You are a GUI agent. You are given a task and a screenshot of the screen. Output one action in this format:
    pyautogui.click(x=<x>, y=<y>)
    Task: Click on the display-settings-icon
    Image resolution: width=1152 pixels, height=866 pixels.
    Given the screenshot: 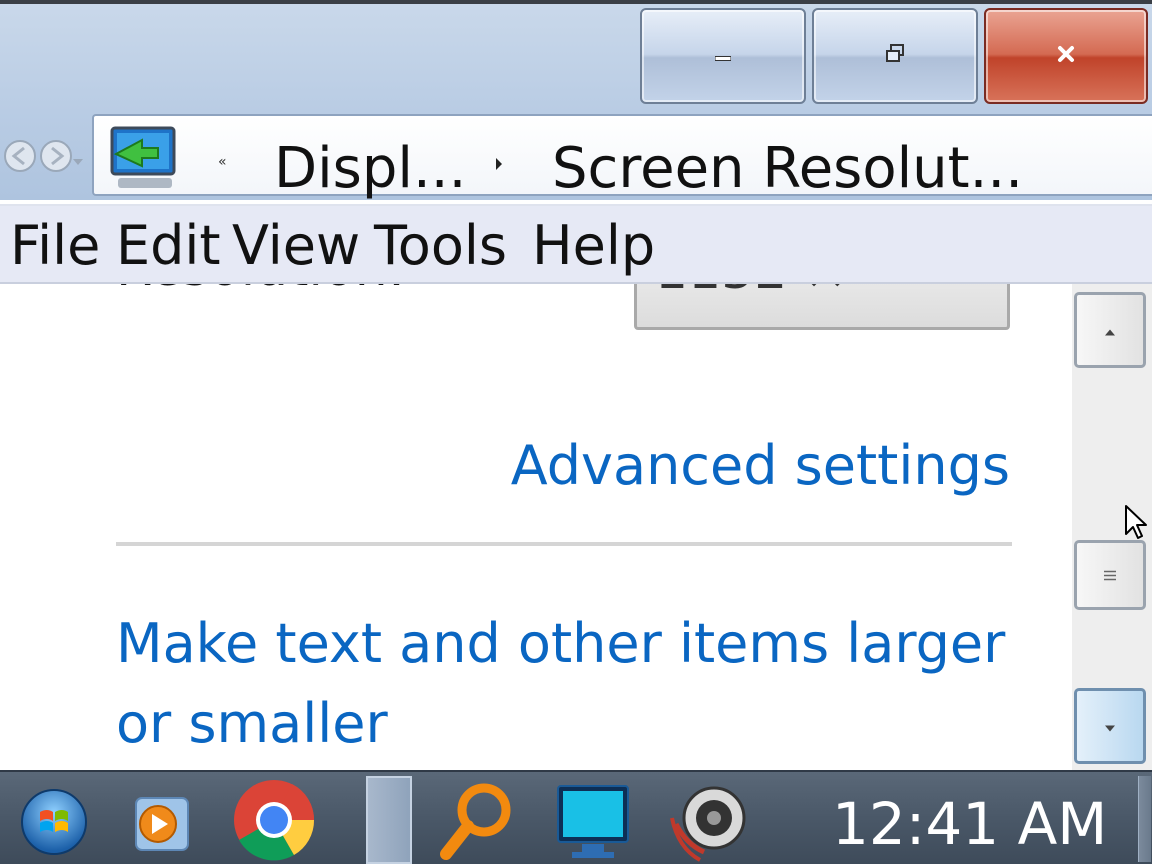 What is the action you would take?
    pyautogui.click(x=144, y=159)
    